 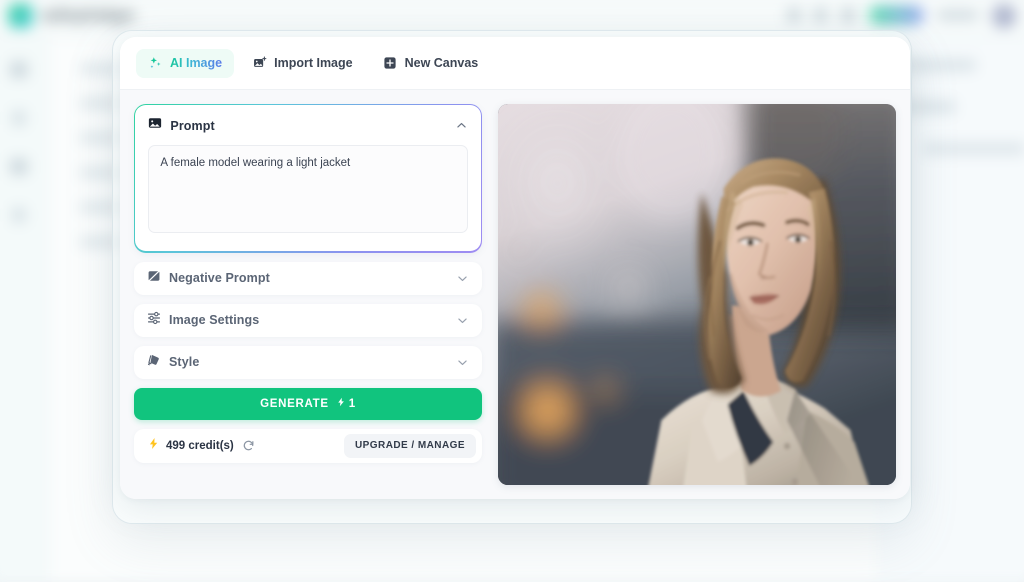 What do you see at coordinates (794, 15) in the screenshot?
I see `undo-icon` at bounding box center [794, 15].